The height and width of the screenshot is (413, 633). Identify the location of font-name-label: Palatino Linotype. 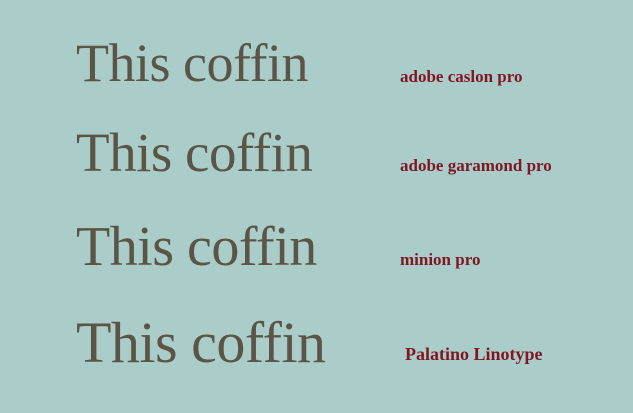
(474, 354).